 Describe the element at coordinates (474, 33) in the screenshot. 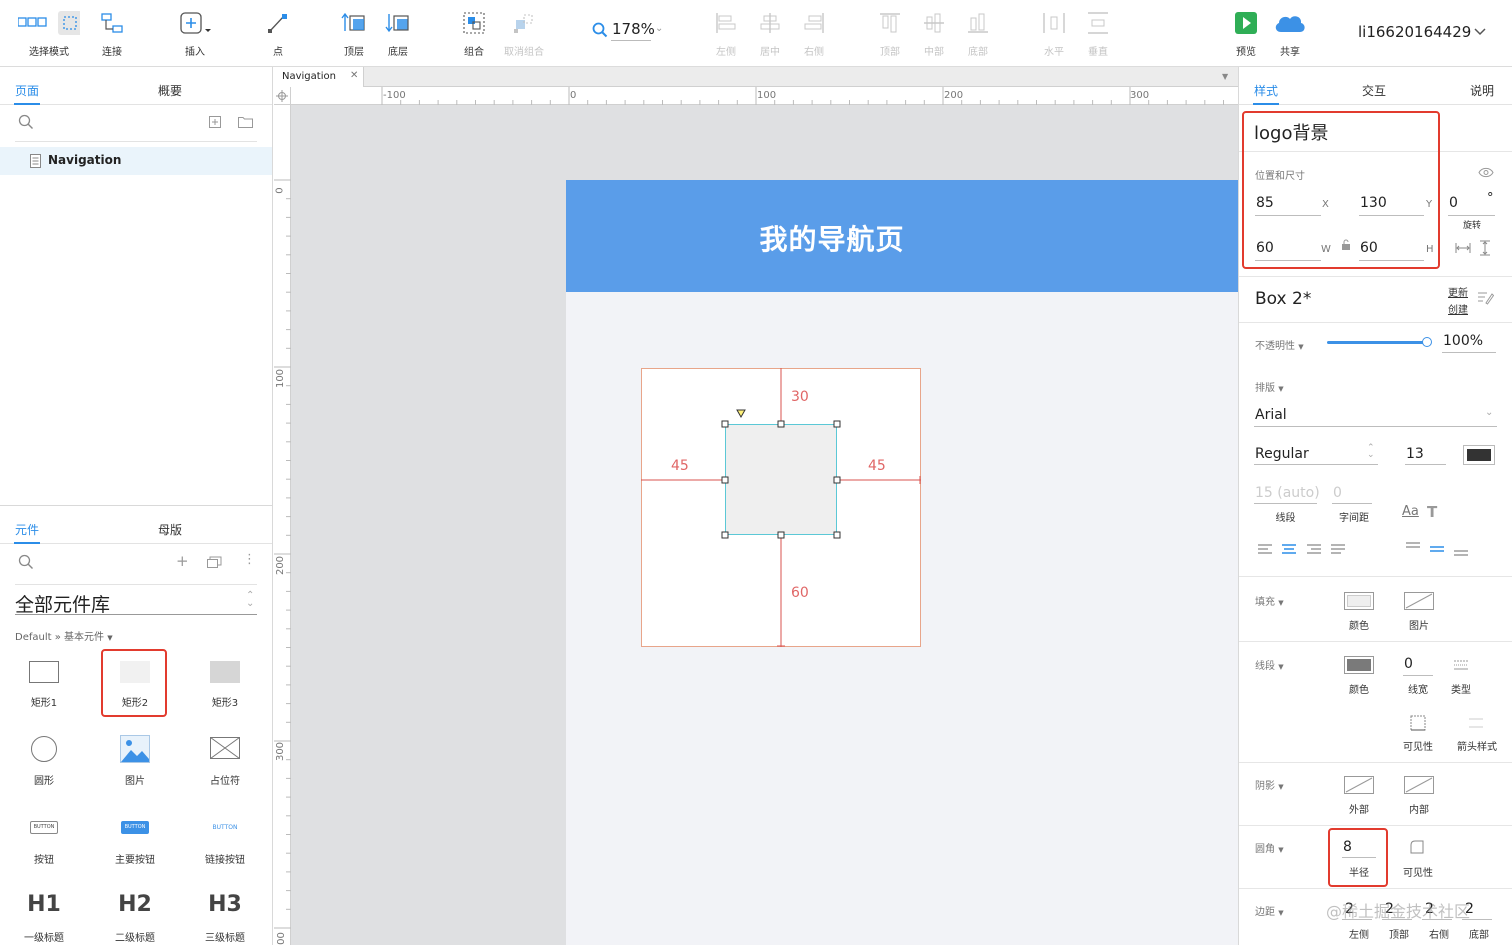

I see `group-button: 组合` at that location.